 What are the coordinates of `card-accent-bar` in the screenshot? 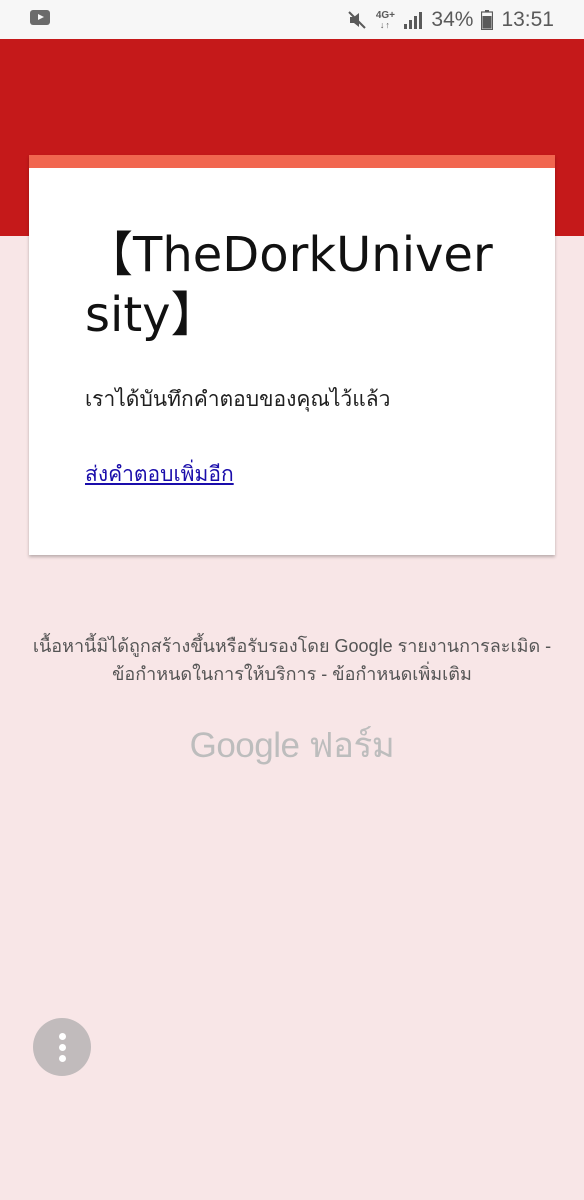 It's located at (292, 161).